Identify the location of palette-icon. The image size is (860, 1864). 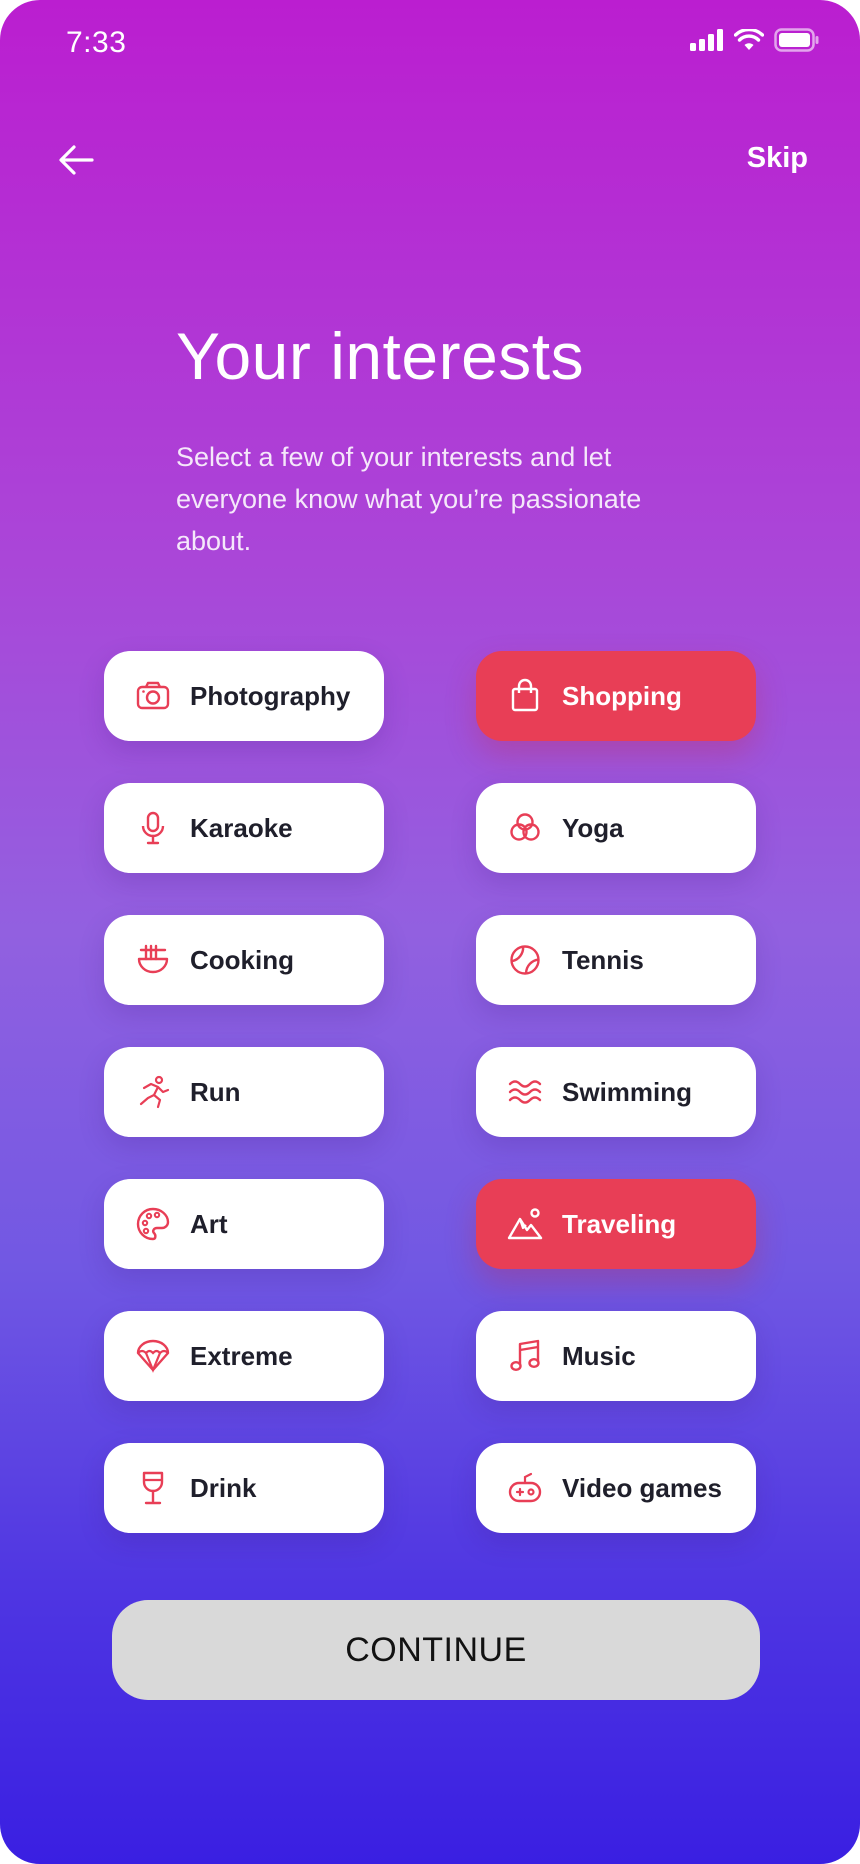
(153, 1224).